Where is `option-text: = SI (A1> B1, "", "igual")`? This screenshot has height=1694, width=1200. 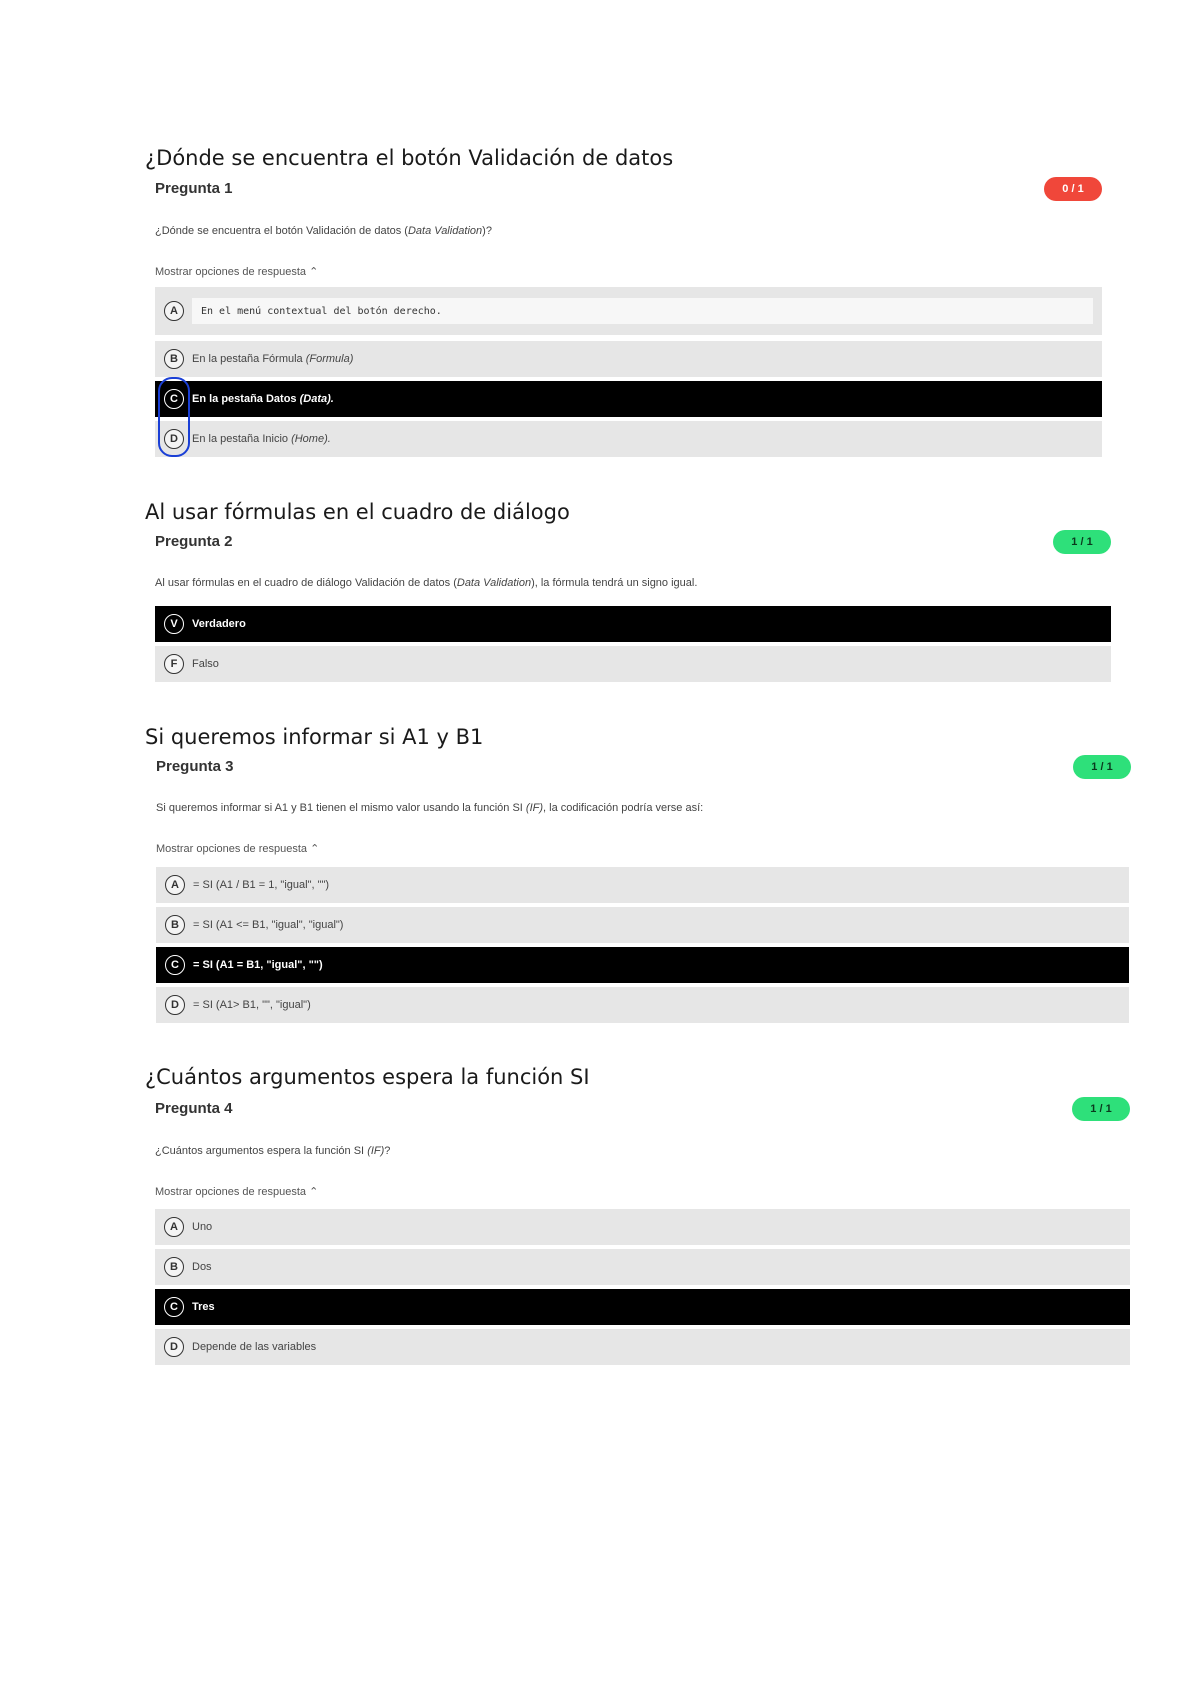 option-text: = SI (A1> B1, "", "igual") is located at coordinates (252, 1005).